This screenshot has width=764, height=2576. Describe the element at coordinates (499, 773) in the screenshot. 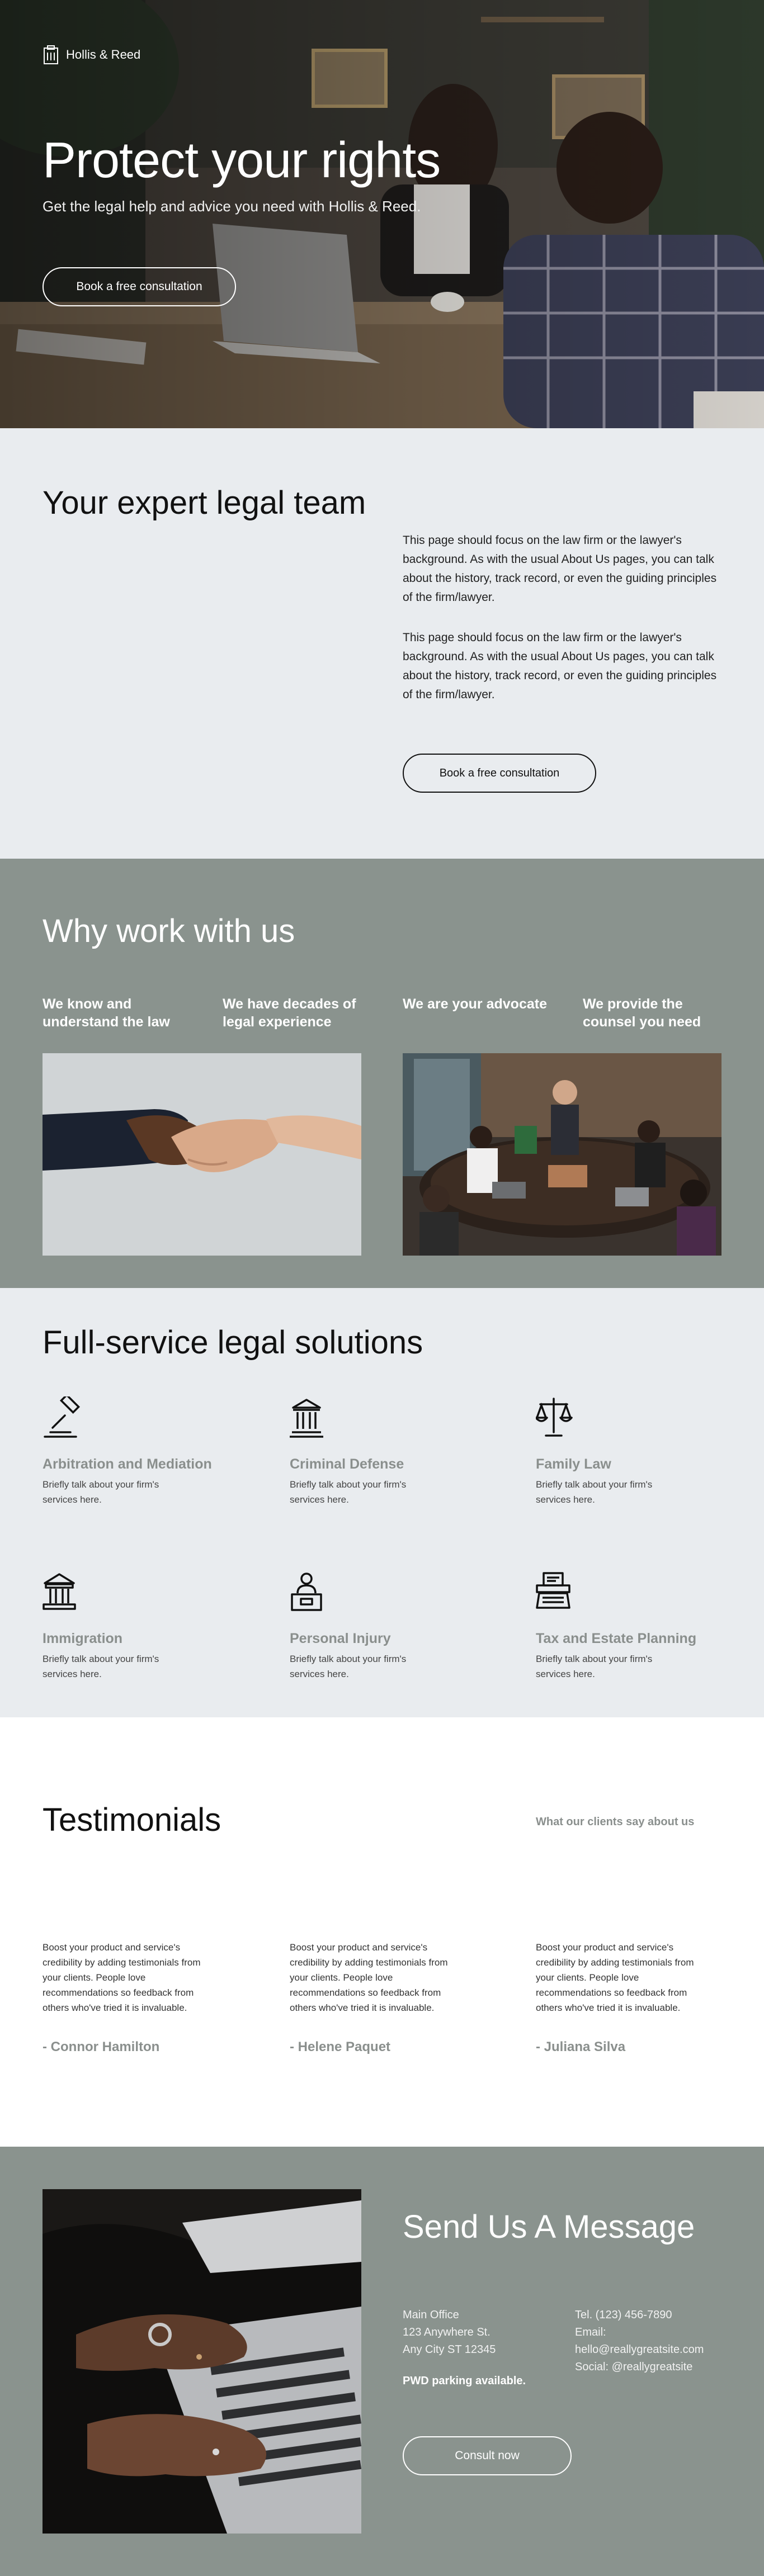

I see `team-book-consultation-button: Book a free consultation` at that location.